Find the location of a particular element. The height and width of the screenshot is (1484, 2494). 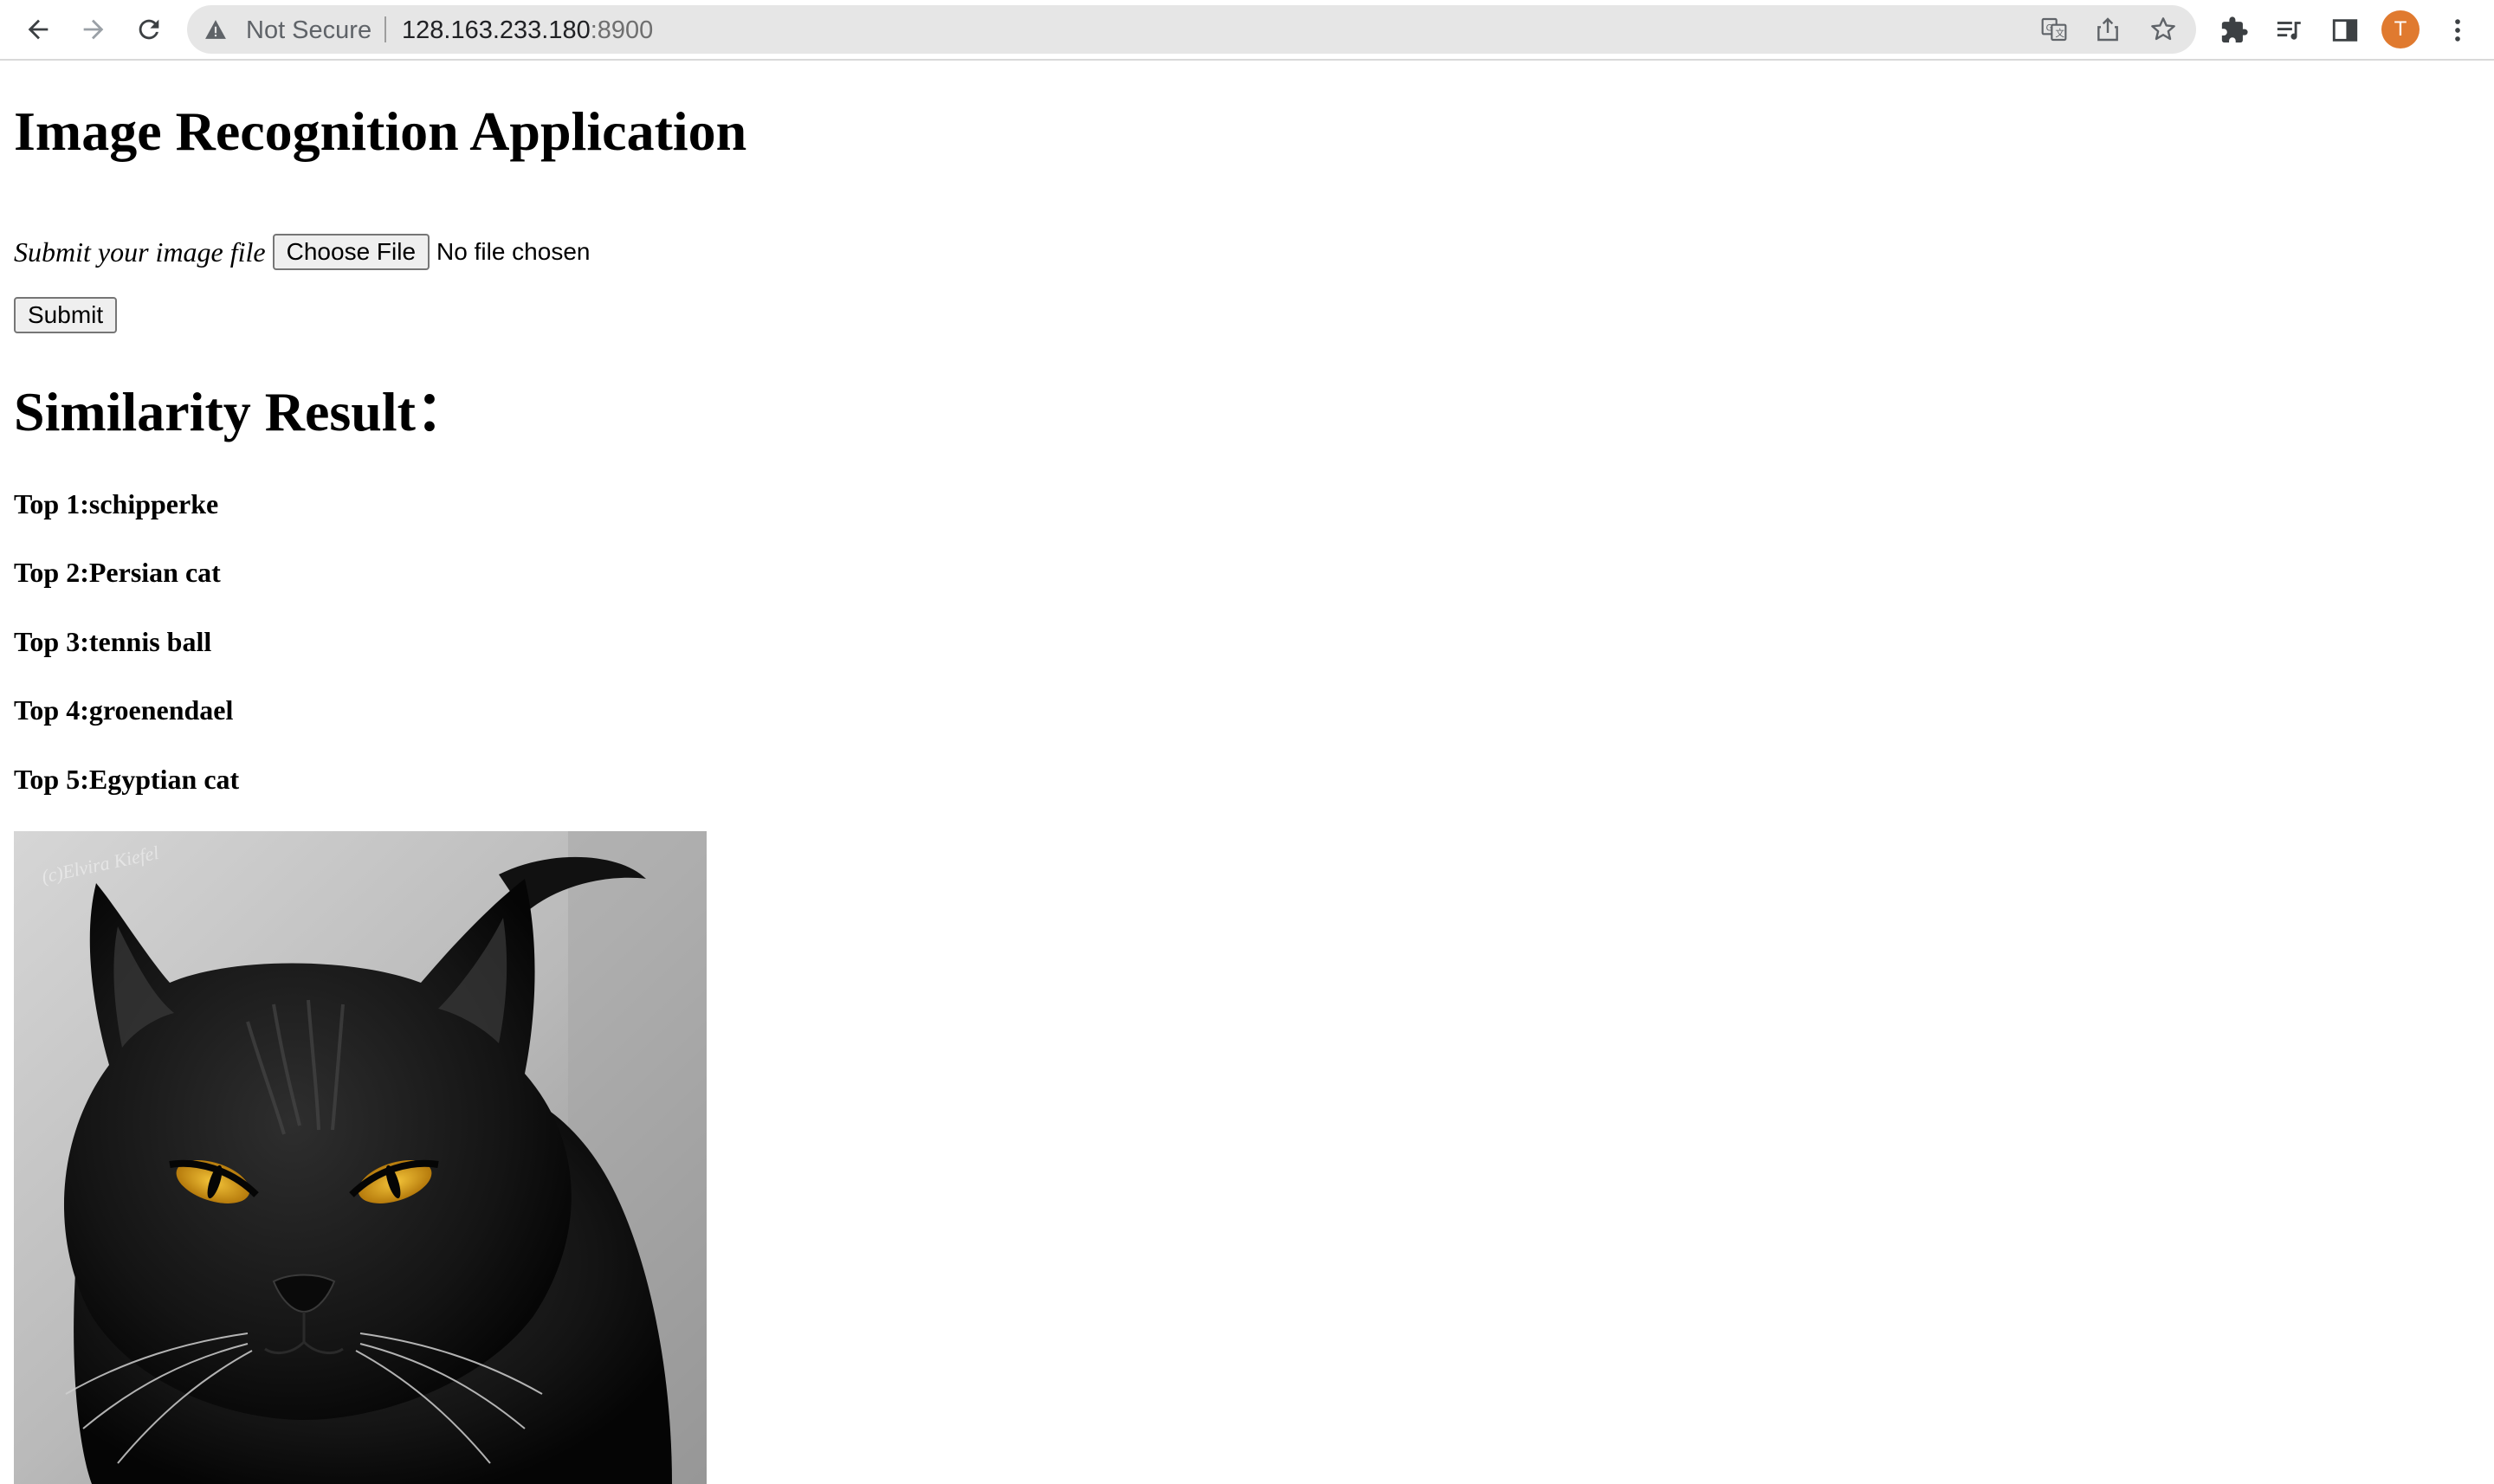

result-item-3: Top 3:tennis ball is located at coordinates (113, 641).